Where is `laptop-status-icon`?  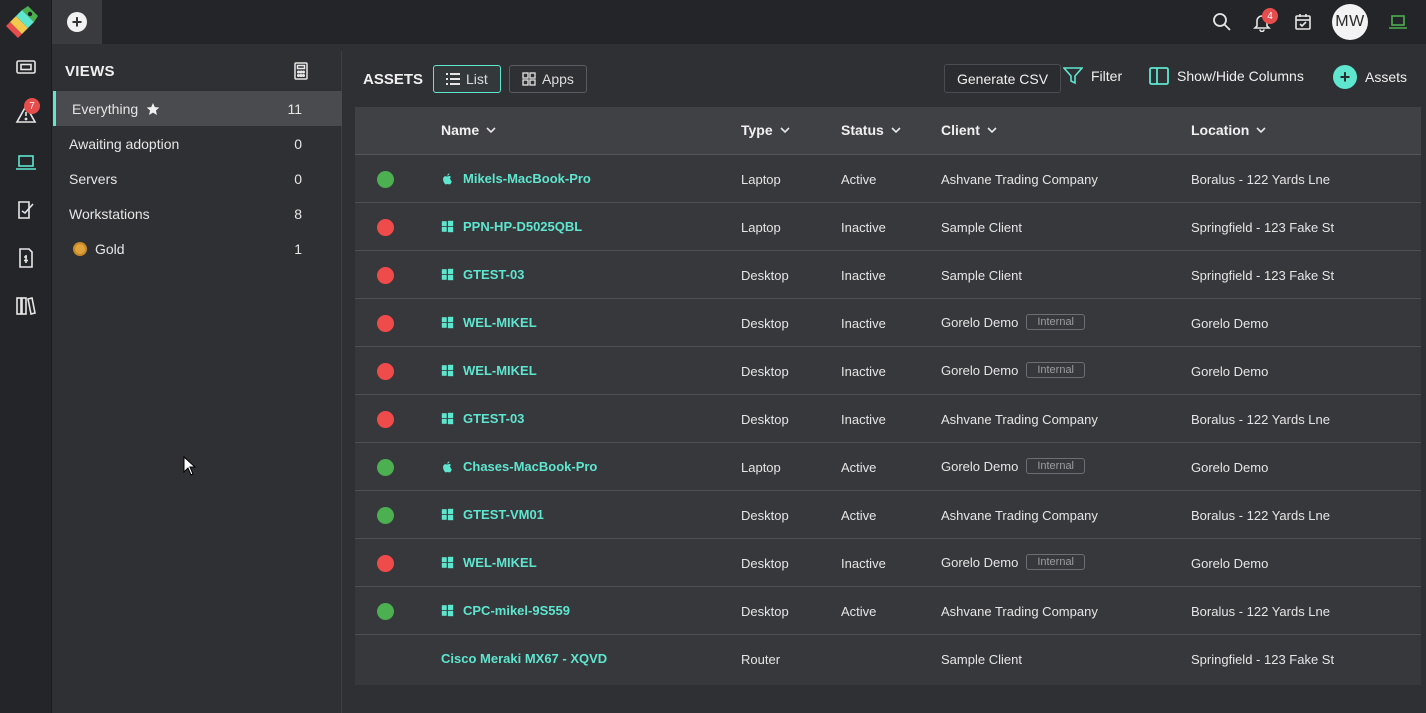
laptop-status-icon is located at coordinates (1398, 22).